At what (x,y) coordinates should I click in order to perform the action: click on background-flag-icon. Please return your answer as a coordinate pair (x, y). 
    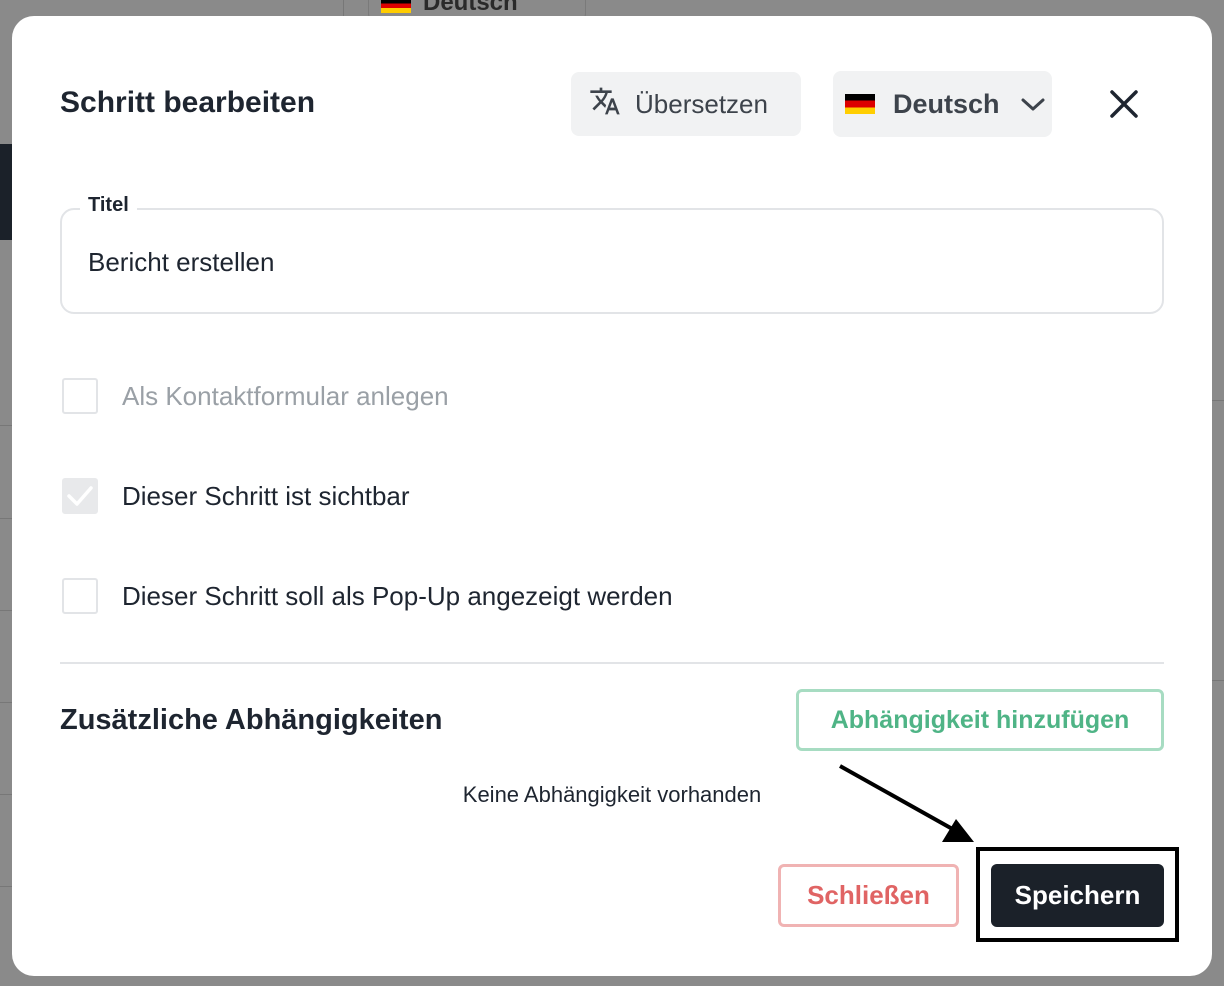
    Looking at the image, I should click on (396, 6).